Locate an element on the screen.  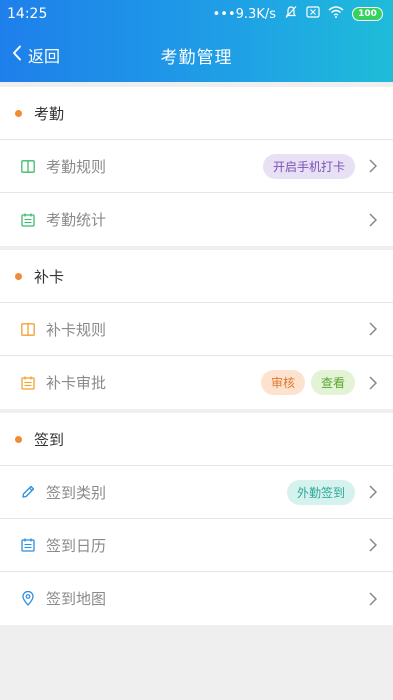
menu-item-check-in-map: 签到地图 is located at coordinates (196, 598).